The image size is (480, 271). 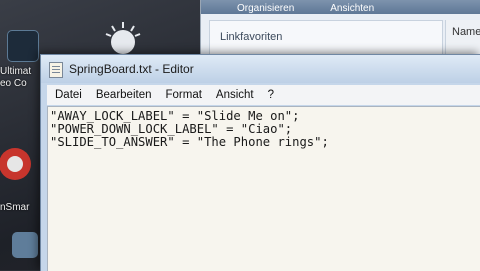 I want to click on generic-icon, so click(x=25, y=245).